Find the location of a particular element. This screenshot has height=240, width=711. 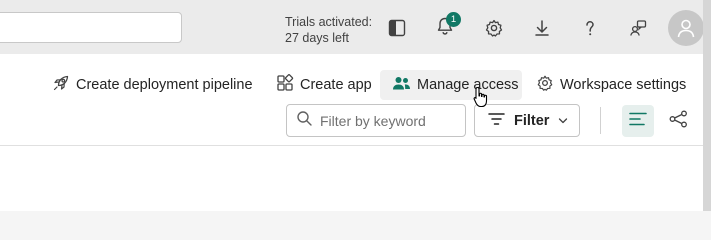

filter-keyword-input is located at coordinates (385, 120).